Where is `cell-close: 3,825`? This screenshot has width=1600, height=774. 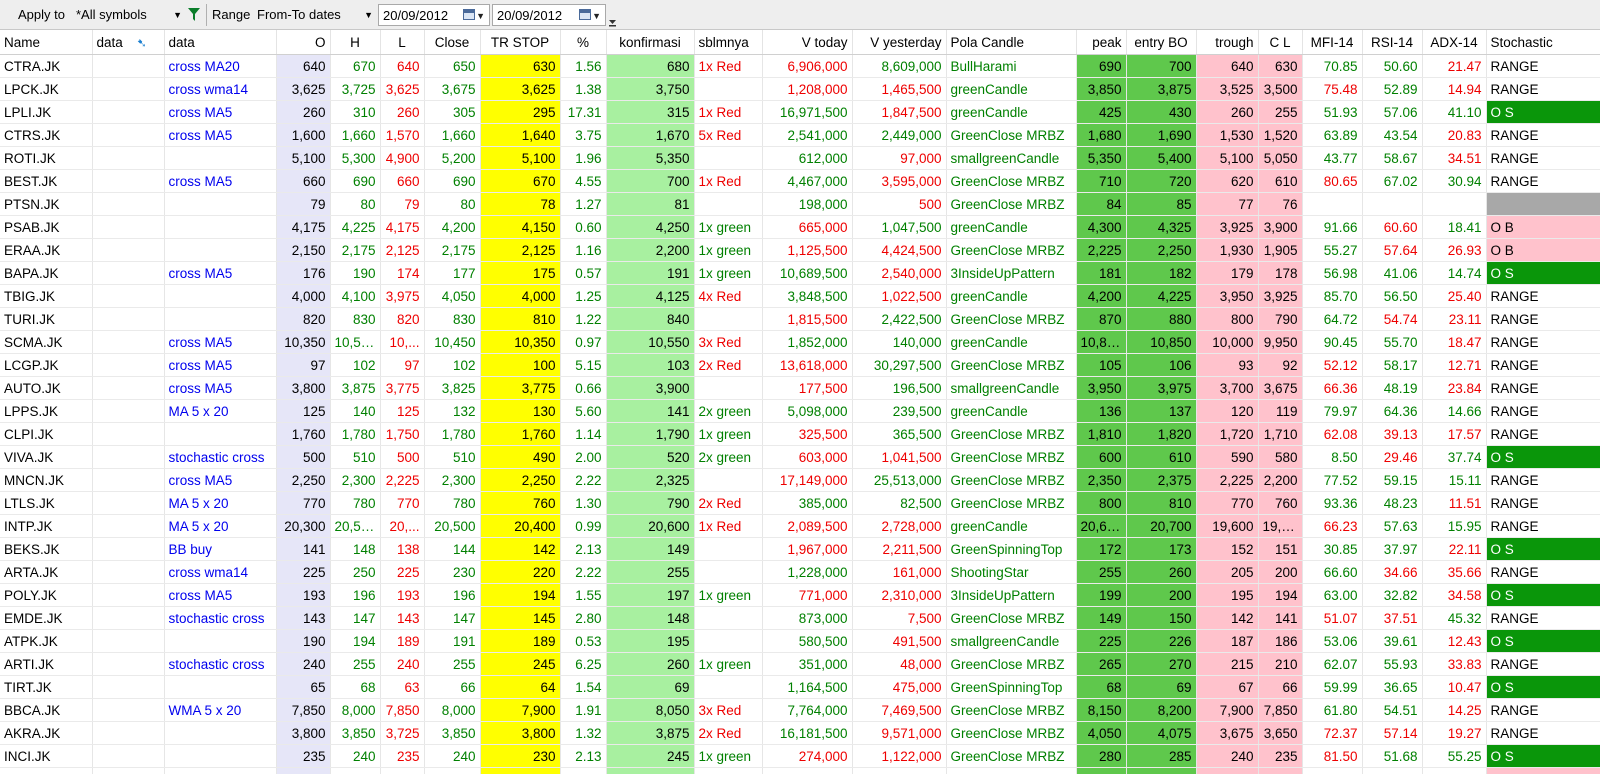 cell-close: 3,825 is located at coordinates (452, 388).